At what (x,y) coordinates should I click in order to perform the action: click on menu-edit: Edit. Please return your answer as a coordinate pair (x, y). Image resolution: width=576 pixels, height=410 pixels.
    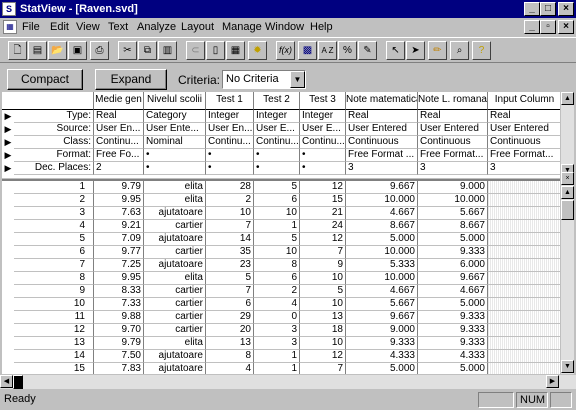
    Looking at the image, I should click on (59, 27).